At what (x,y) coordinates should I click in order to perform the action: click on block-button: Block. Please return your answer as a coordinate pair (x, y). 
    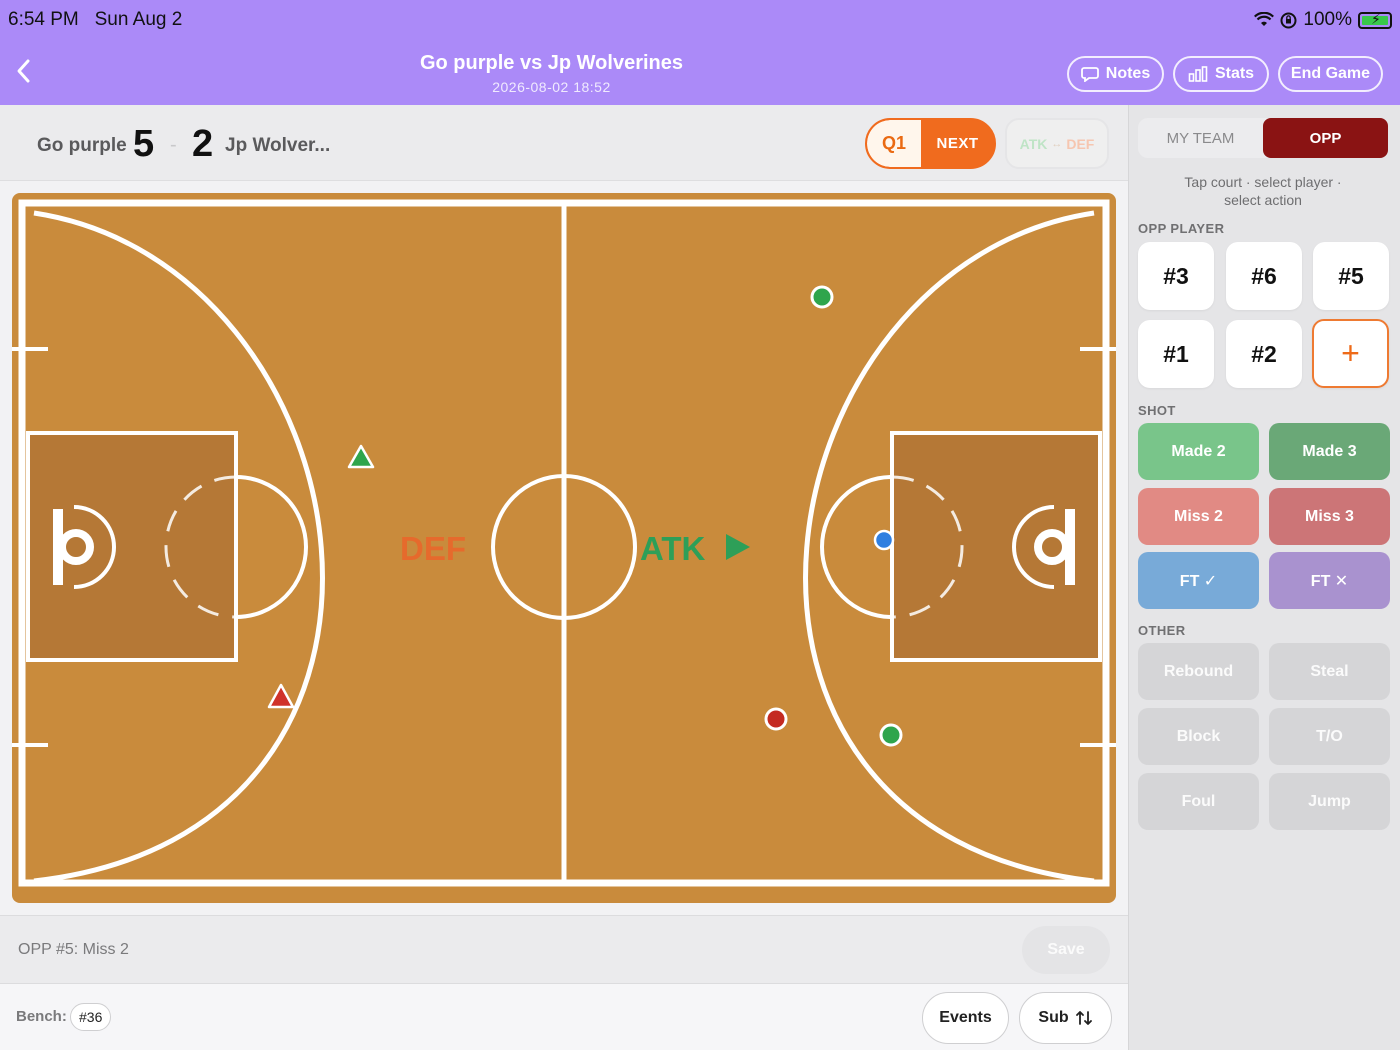
    Looking at the image, I should click on (1198, 736).